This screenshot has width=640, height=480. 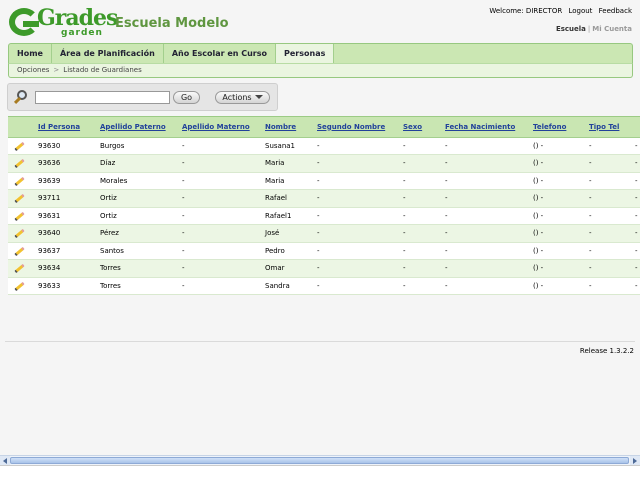 What do you see at coordinates (580, 11) in the screenshot?
I see `logout-link: Logout` at bounding box center [580, 11].